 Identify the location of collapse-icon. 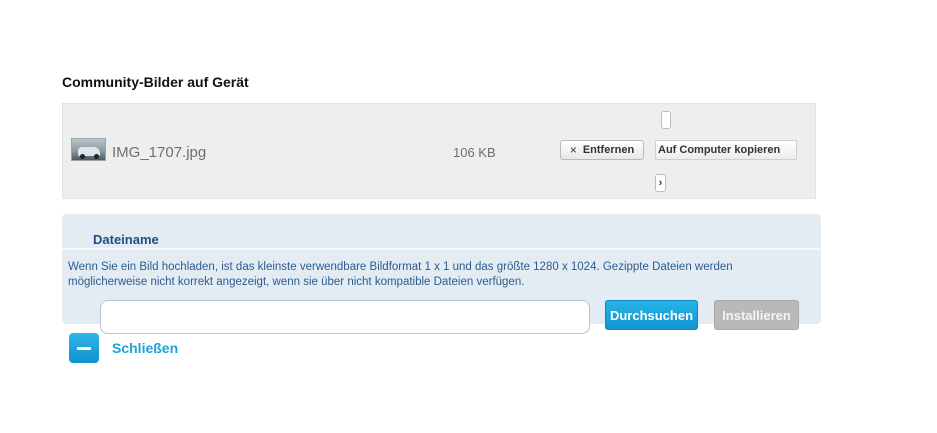
(84, 348).